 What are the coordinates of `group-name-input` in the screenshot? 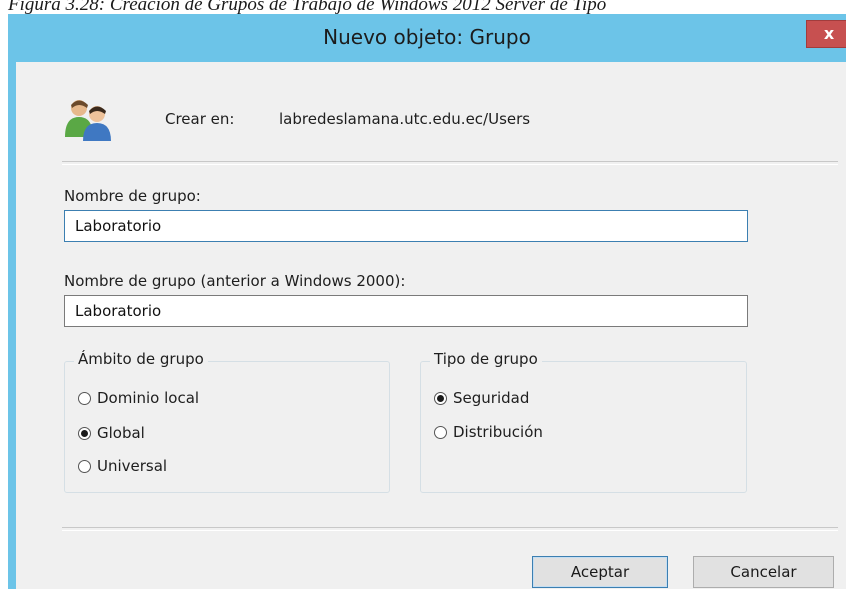 It's located at (406, 226).